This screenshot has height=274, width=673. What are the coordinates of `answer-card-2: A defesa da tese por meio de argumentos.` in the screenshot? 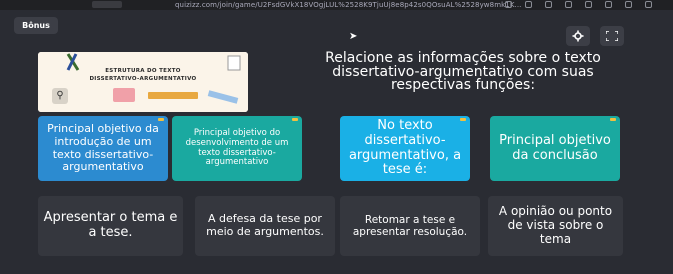 It's located at (265, 226).